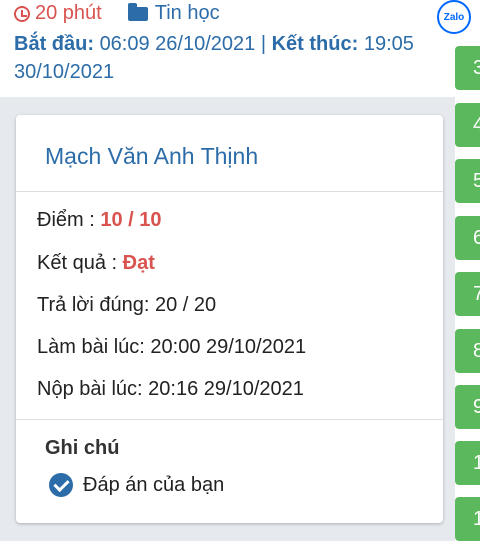 The image size is (480, 541). I want to click on question-nav-button: 7, so click(467, 294).